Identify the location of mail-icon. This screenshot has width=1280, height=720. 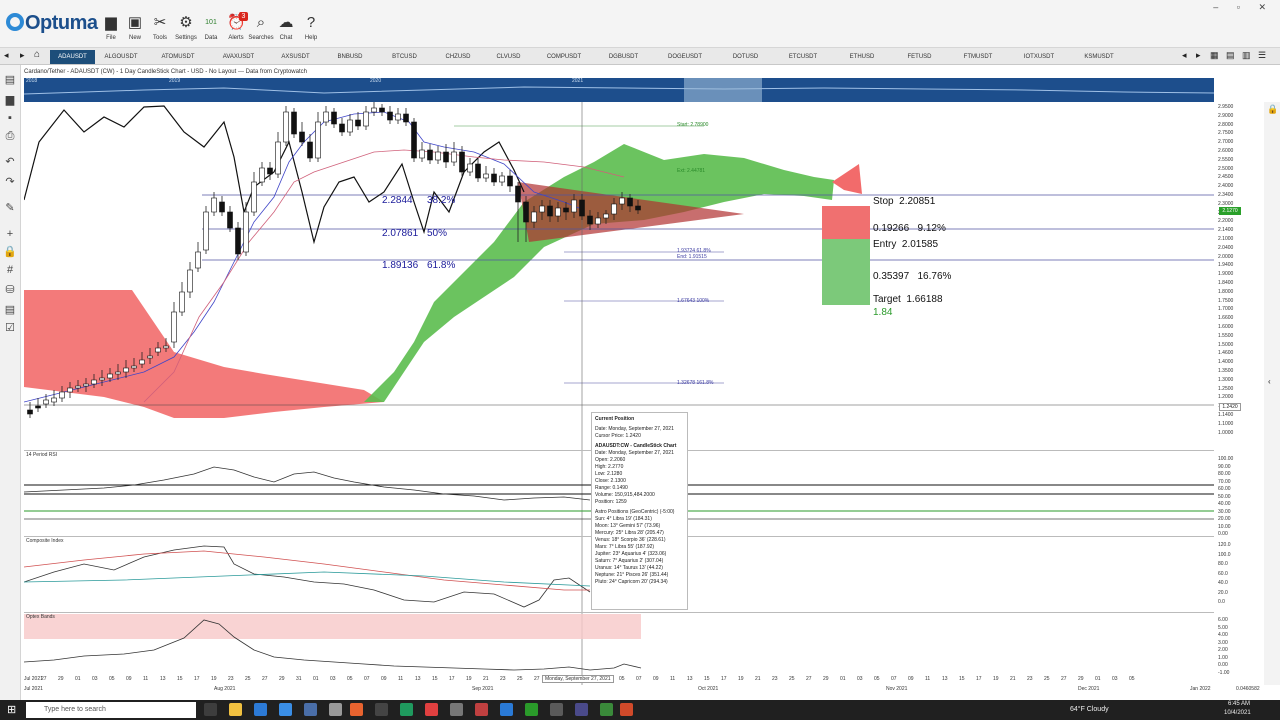
(285, 709).